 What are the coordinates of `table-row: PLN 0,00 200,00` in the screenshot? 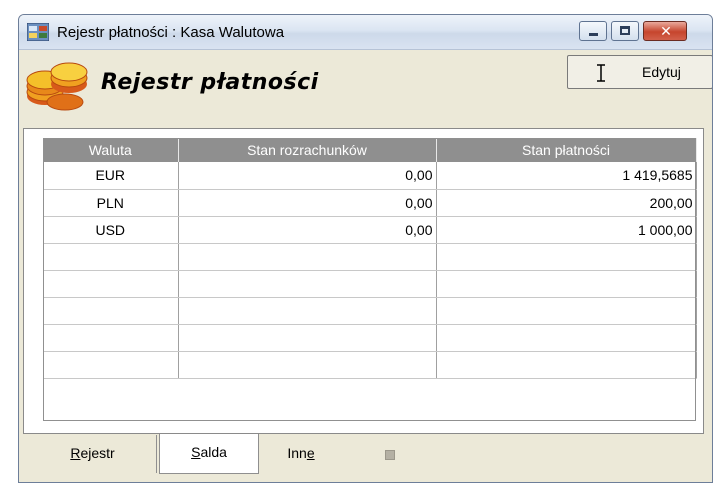 It's located at (370, 203).